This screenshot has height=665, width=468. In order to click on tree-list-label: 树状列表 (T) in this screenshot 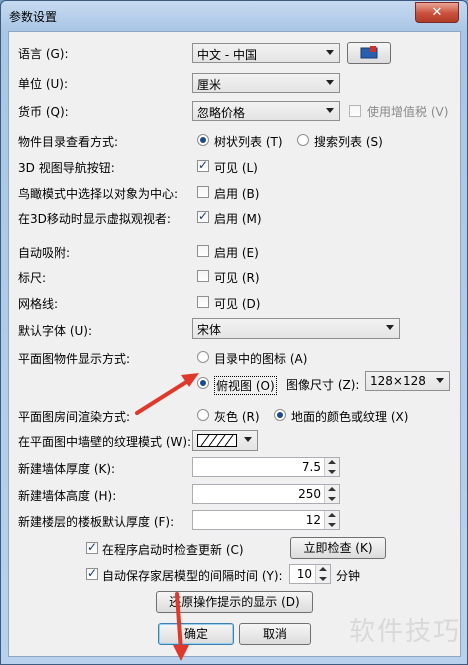, I will do `click(248, 142)`.